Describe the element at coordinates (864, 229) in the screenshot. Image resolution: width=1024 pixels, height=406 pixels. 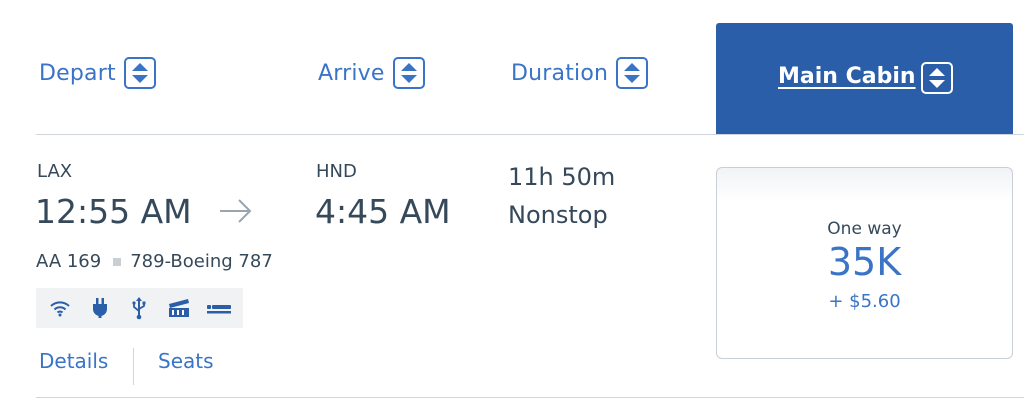
I see `trip-type-label: One way` at that location.